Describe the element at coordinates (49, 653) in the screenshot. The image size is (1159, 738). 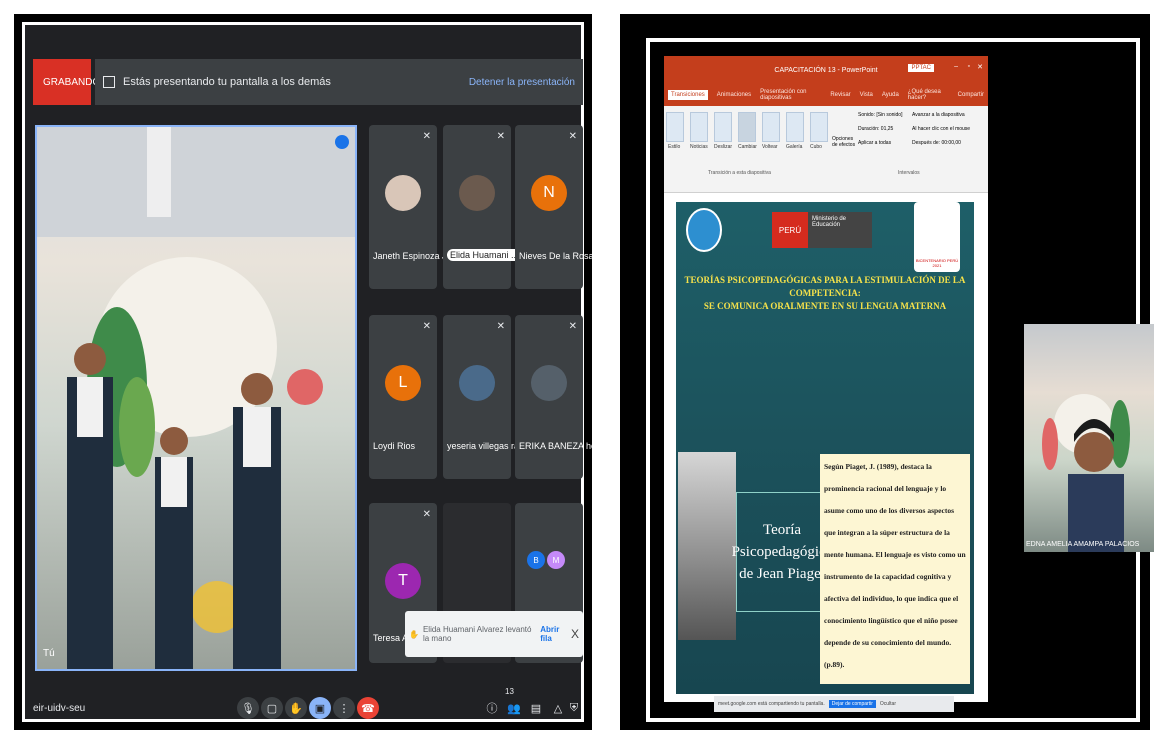
I see `main-video-name: Tú` at that location.